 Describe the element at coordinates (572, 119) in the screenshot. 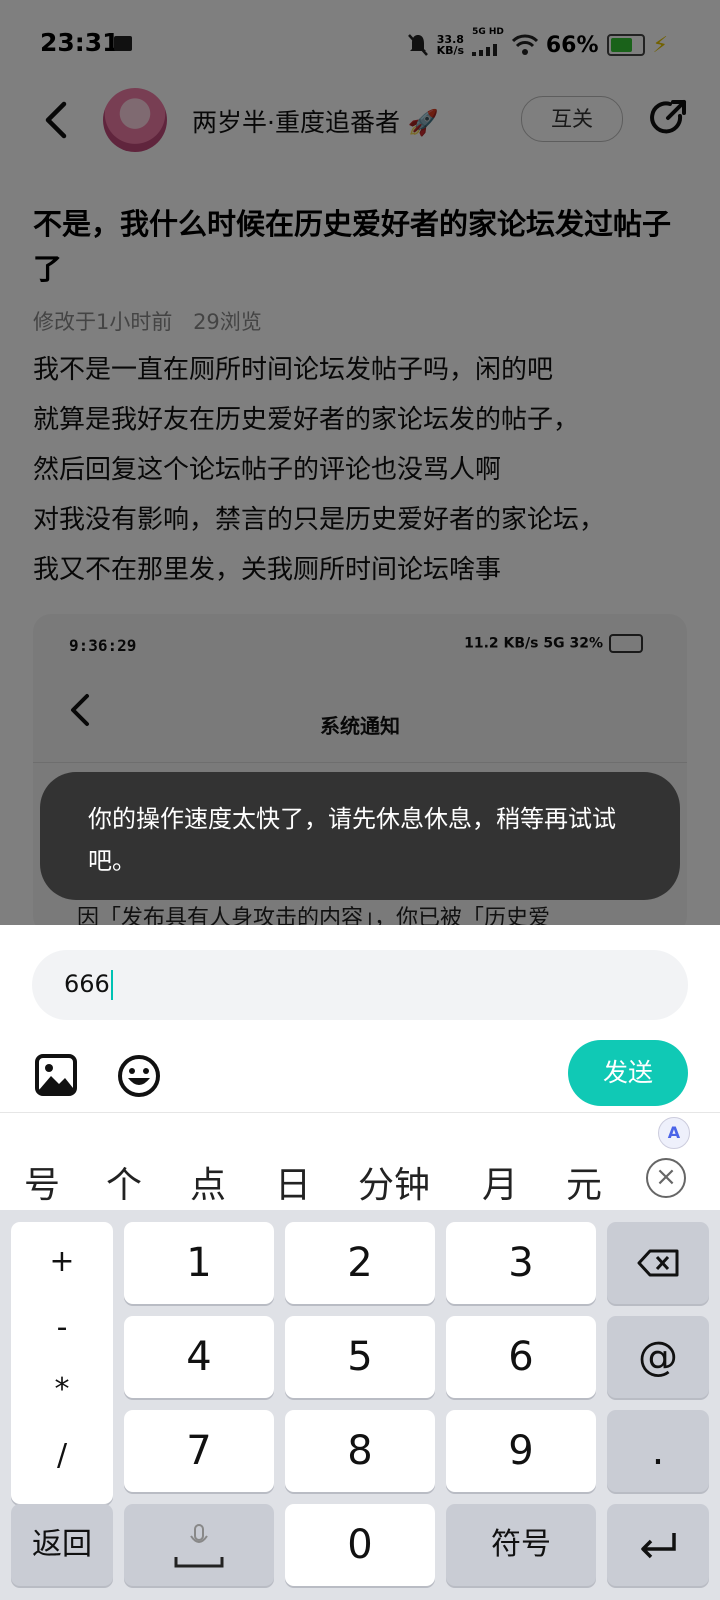

I see `mutual-follow-button: 互关` at that location.